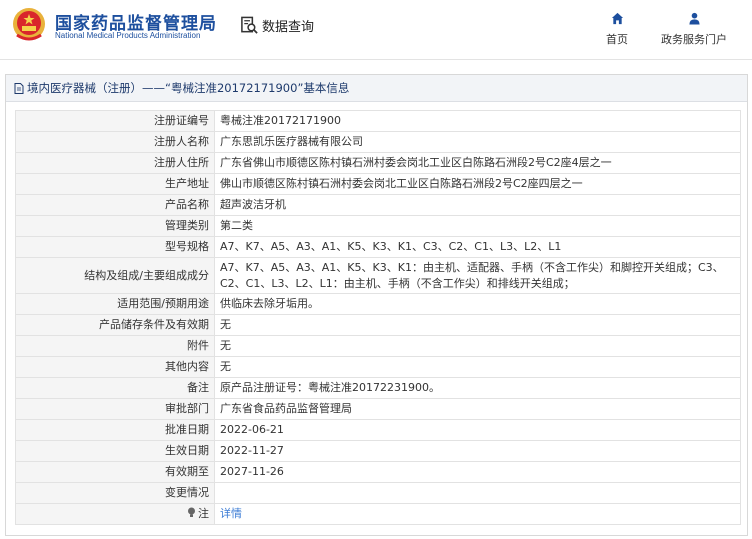 The image size is (752, 539). I want to click on field-value: 粤械注准20172171900, so click(477, 121).